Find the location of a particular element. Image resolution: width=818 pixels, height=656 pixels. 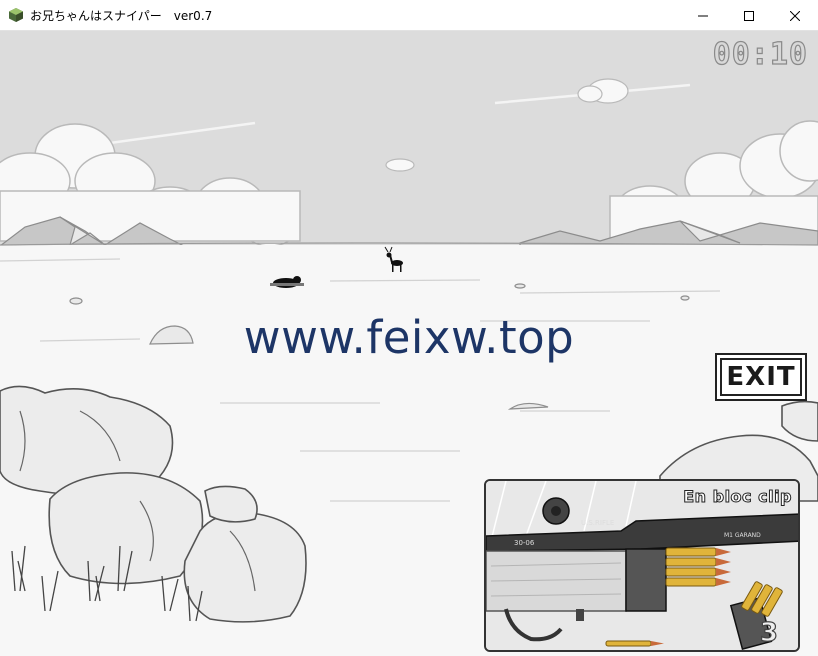

exit-label: EXIT is located at coordinates (761, 377).